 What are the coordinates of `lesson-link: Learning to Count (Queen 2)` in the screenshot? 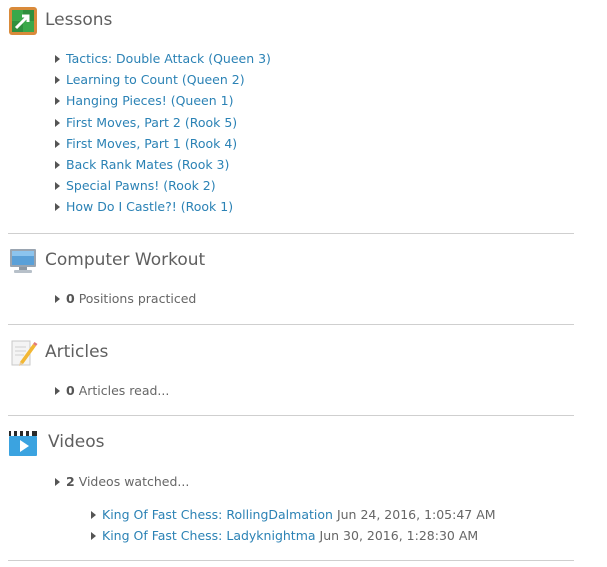 It's located at (155, 79).